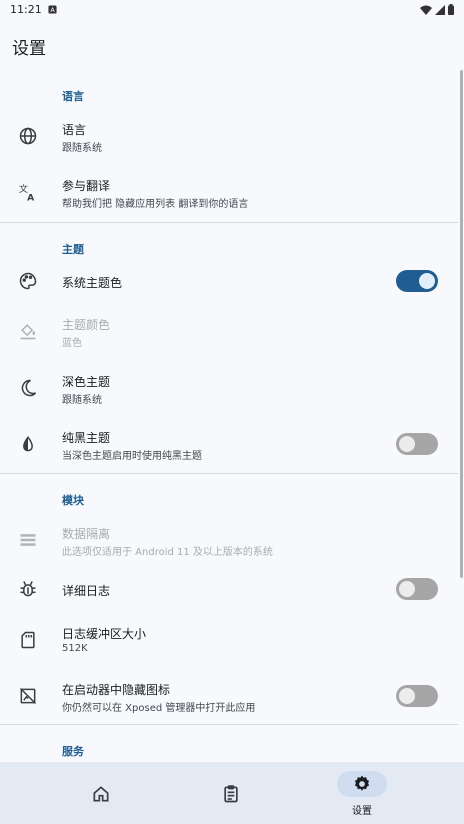 This screenshot has height=824, width=464. What do you see at coordinates (28, 332) in the screenshot?
I see `paint-bucket-icon` at bounding box center [28, 332].